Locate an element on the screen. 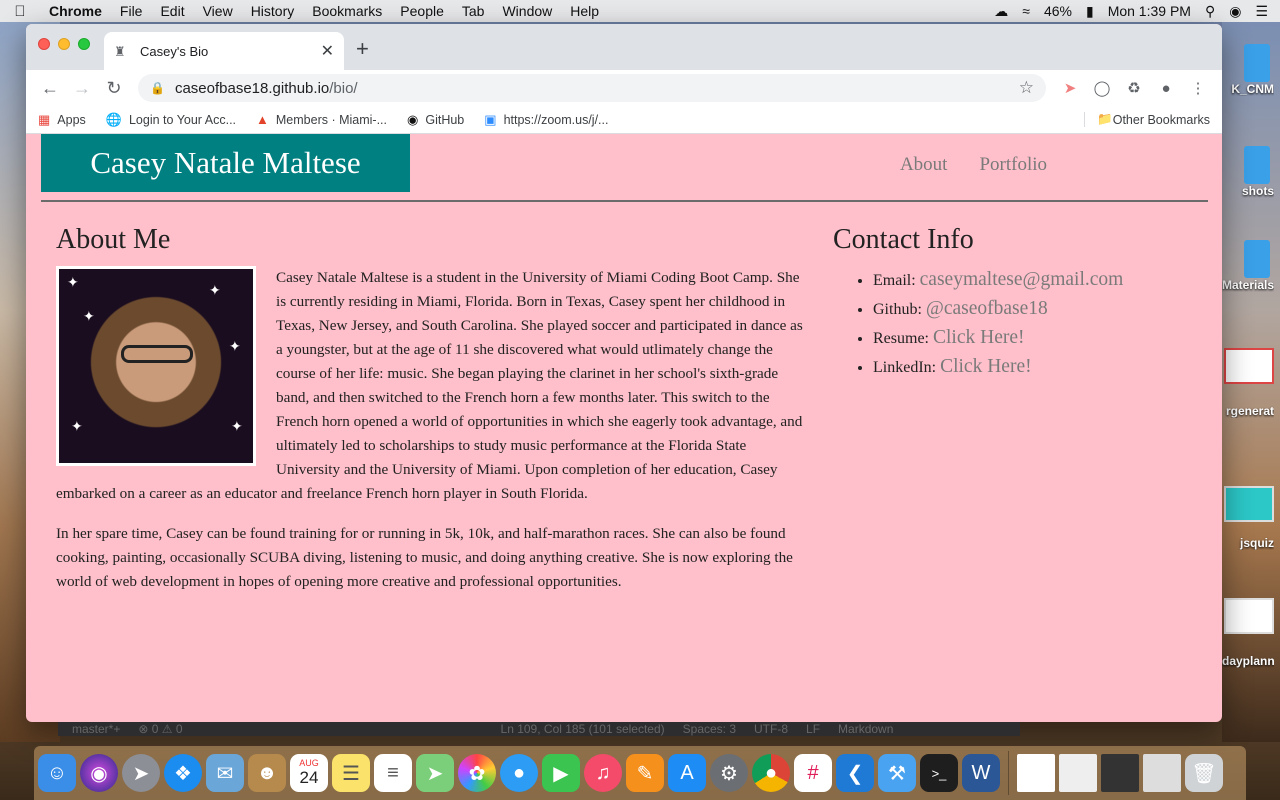 The width and height of the screenshot is (1280, 800). slack-icon: # is located at coordinates (813, 773).